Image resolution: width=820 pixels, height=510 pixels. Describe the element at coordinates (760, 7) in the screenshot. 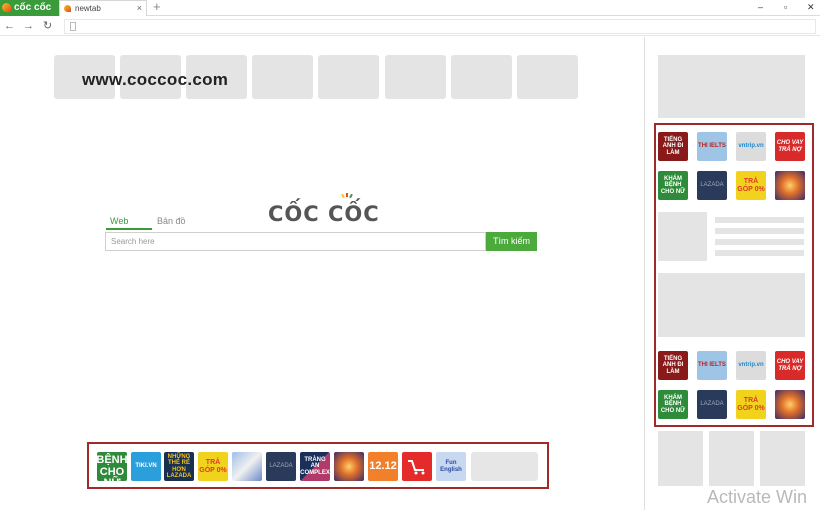

I see `minimize-button: –` at that location.